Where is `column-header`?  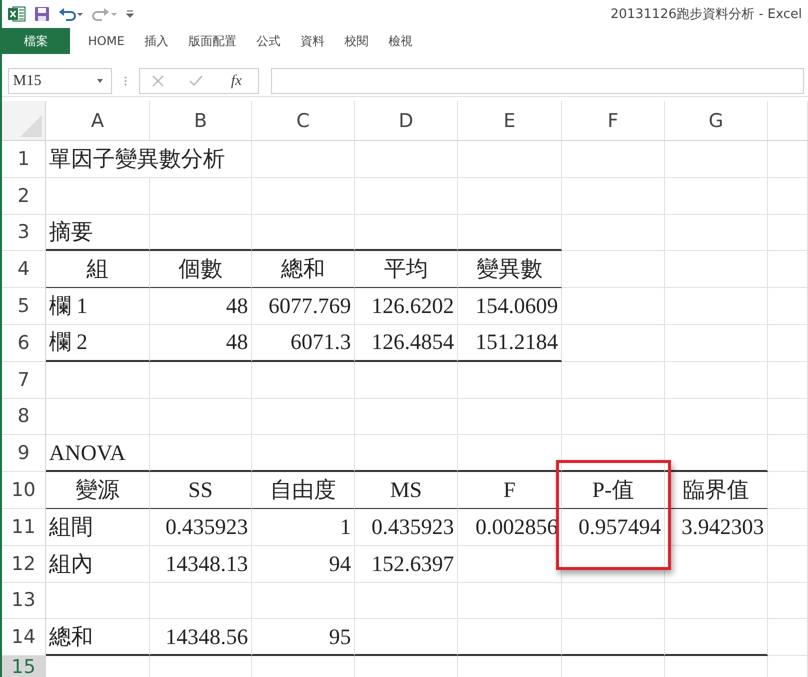 column-header is located at coordinates (788, 121).